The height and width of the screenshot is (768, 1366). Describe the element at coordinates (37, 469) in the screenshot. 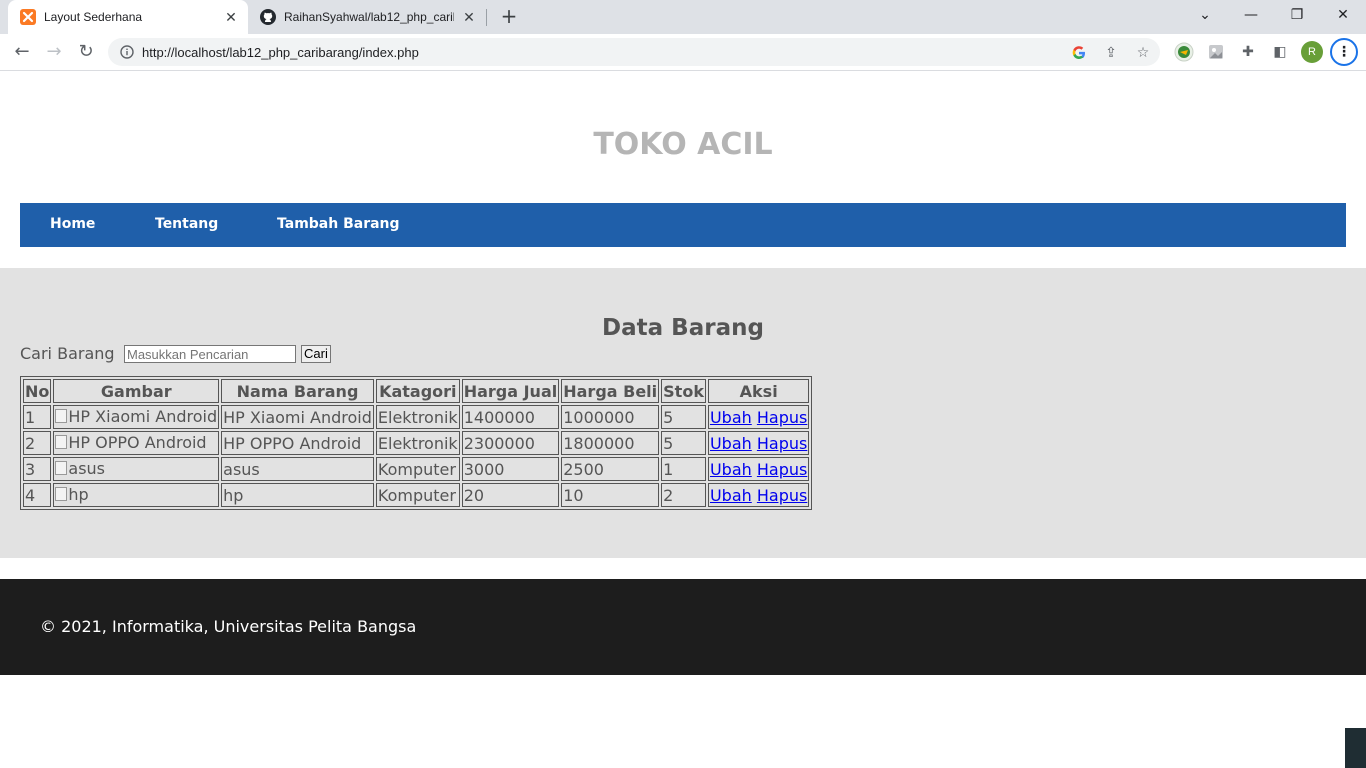

I see `cell-no: 3` at that location.